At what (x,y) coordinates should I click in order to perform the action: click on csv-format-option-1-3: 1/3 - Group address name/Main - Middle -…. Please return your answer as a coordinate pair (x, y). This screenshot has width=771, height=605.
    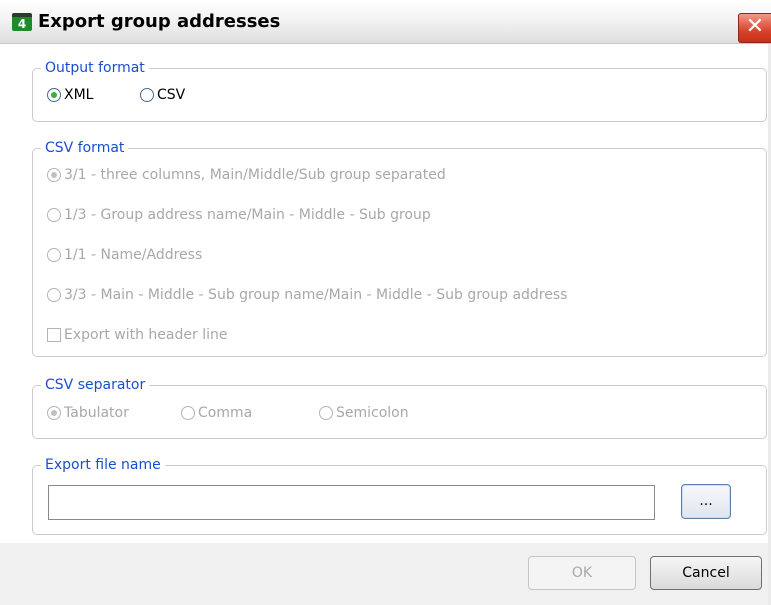
    Looking at the image, I should click on (239, 215).